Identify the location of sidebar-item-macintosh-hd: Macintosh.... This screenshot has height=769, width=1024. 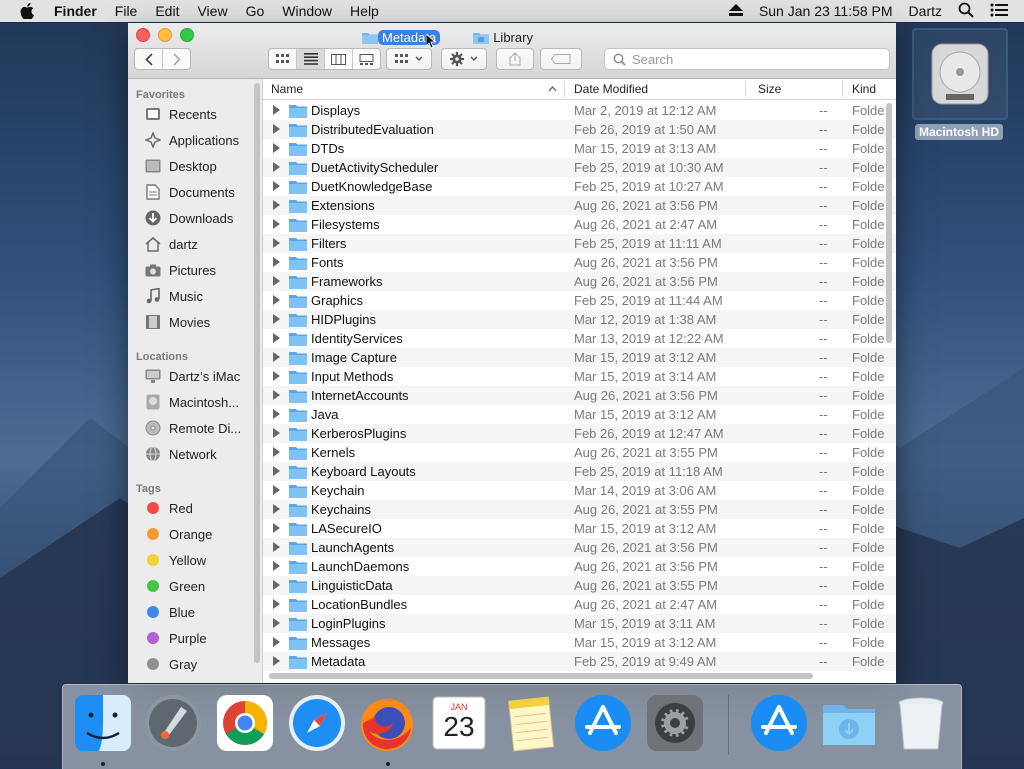
(195, 402).